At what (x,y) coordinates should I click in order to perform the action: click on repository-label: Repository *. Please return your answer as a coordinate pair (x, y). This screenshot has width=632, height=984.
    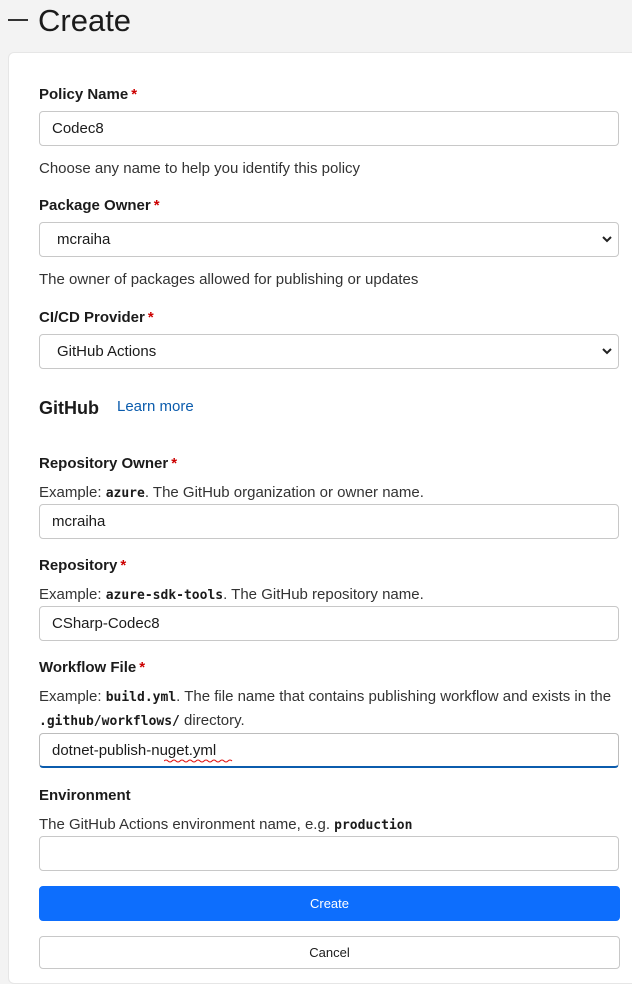
    Looking at the image, I should click on (83, 565).